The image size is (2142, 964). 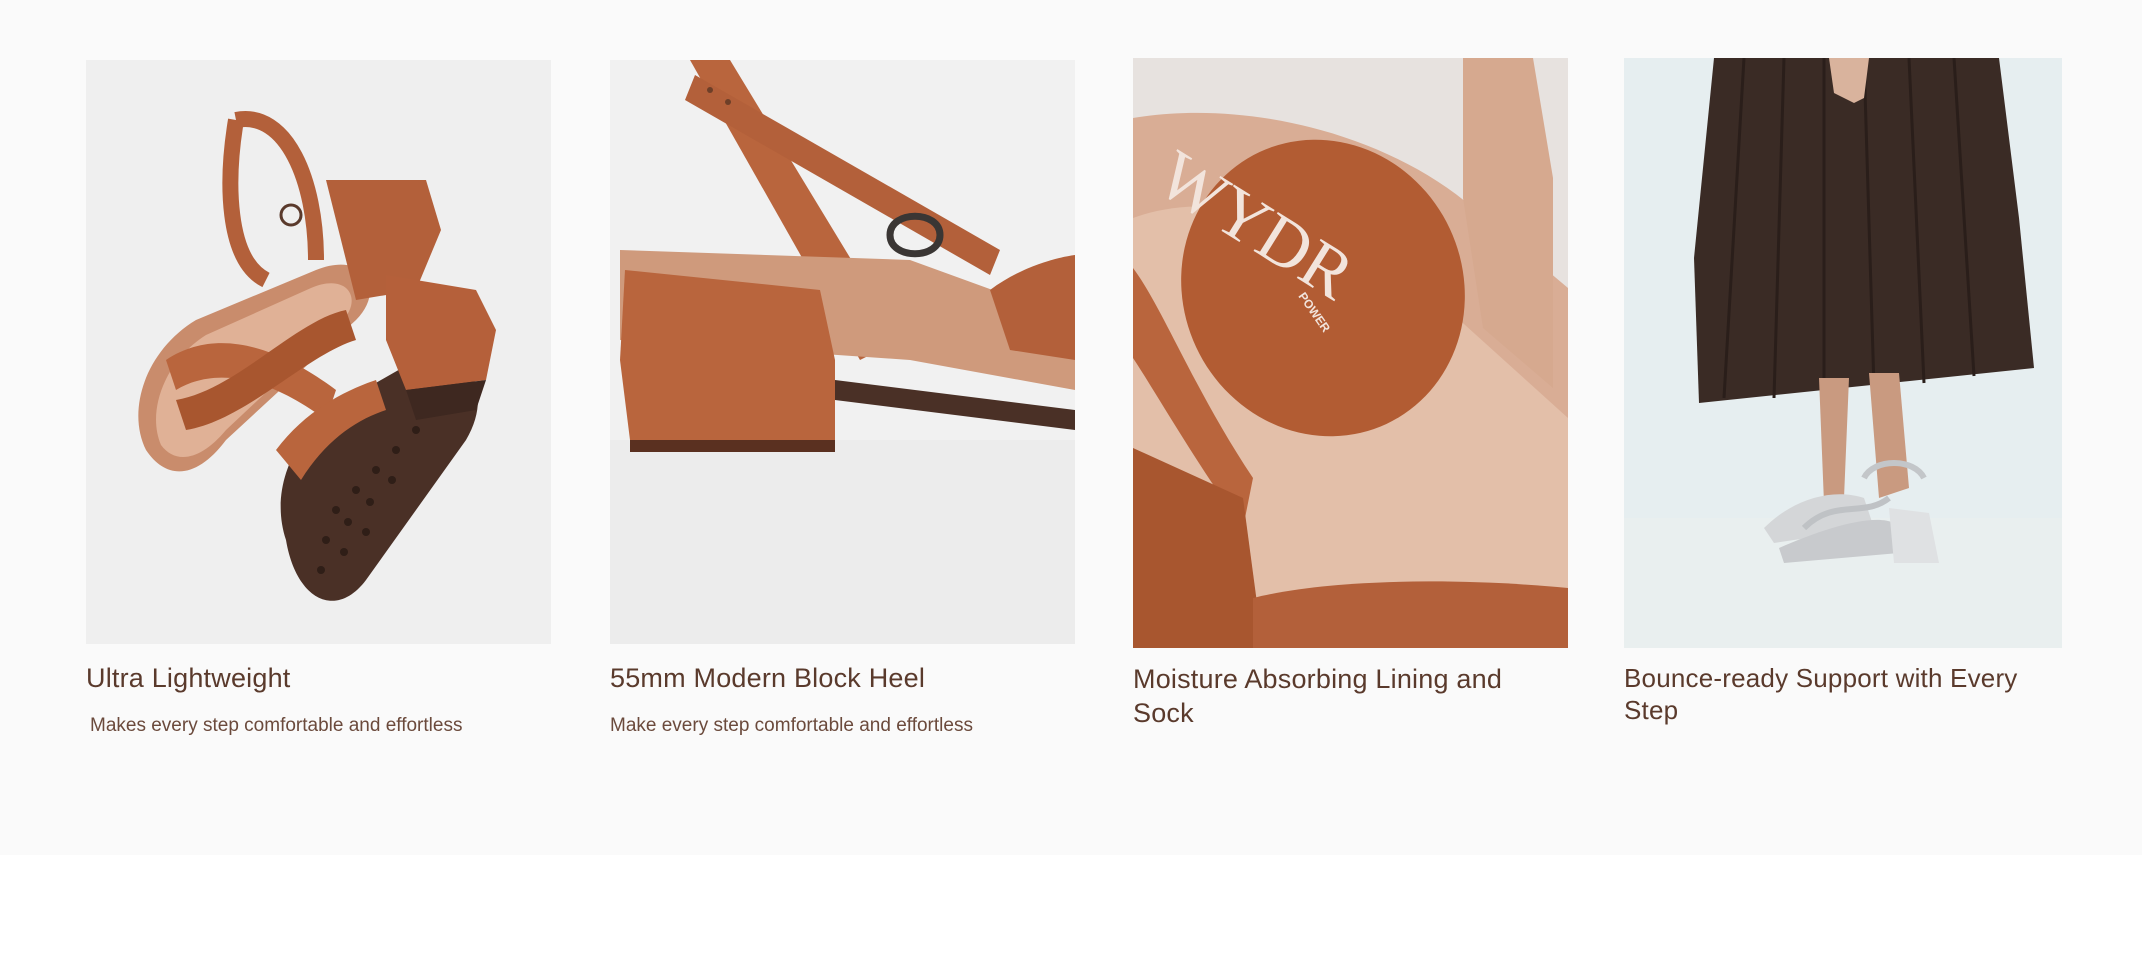 What do you see at coordinates (1071, 909) in the screenshot?
I see `section-footer-spacer` at bounding box center [1071, 909].